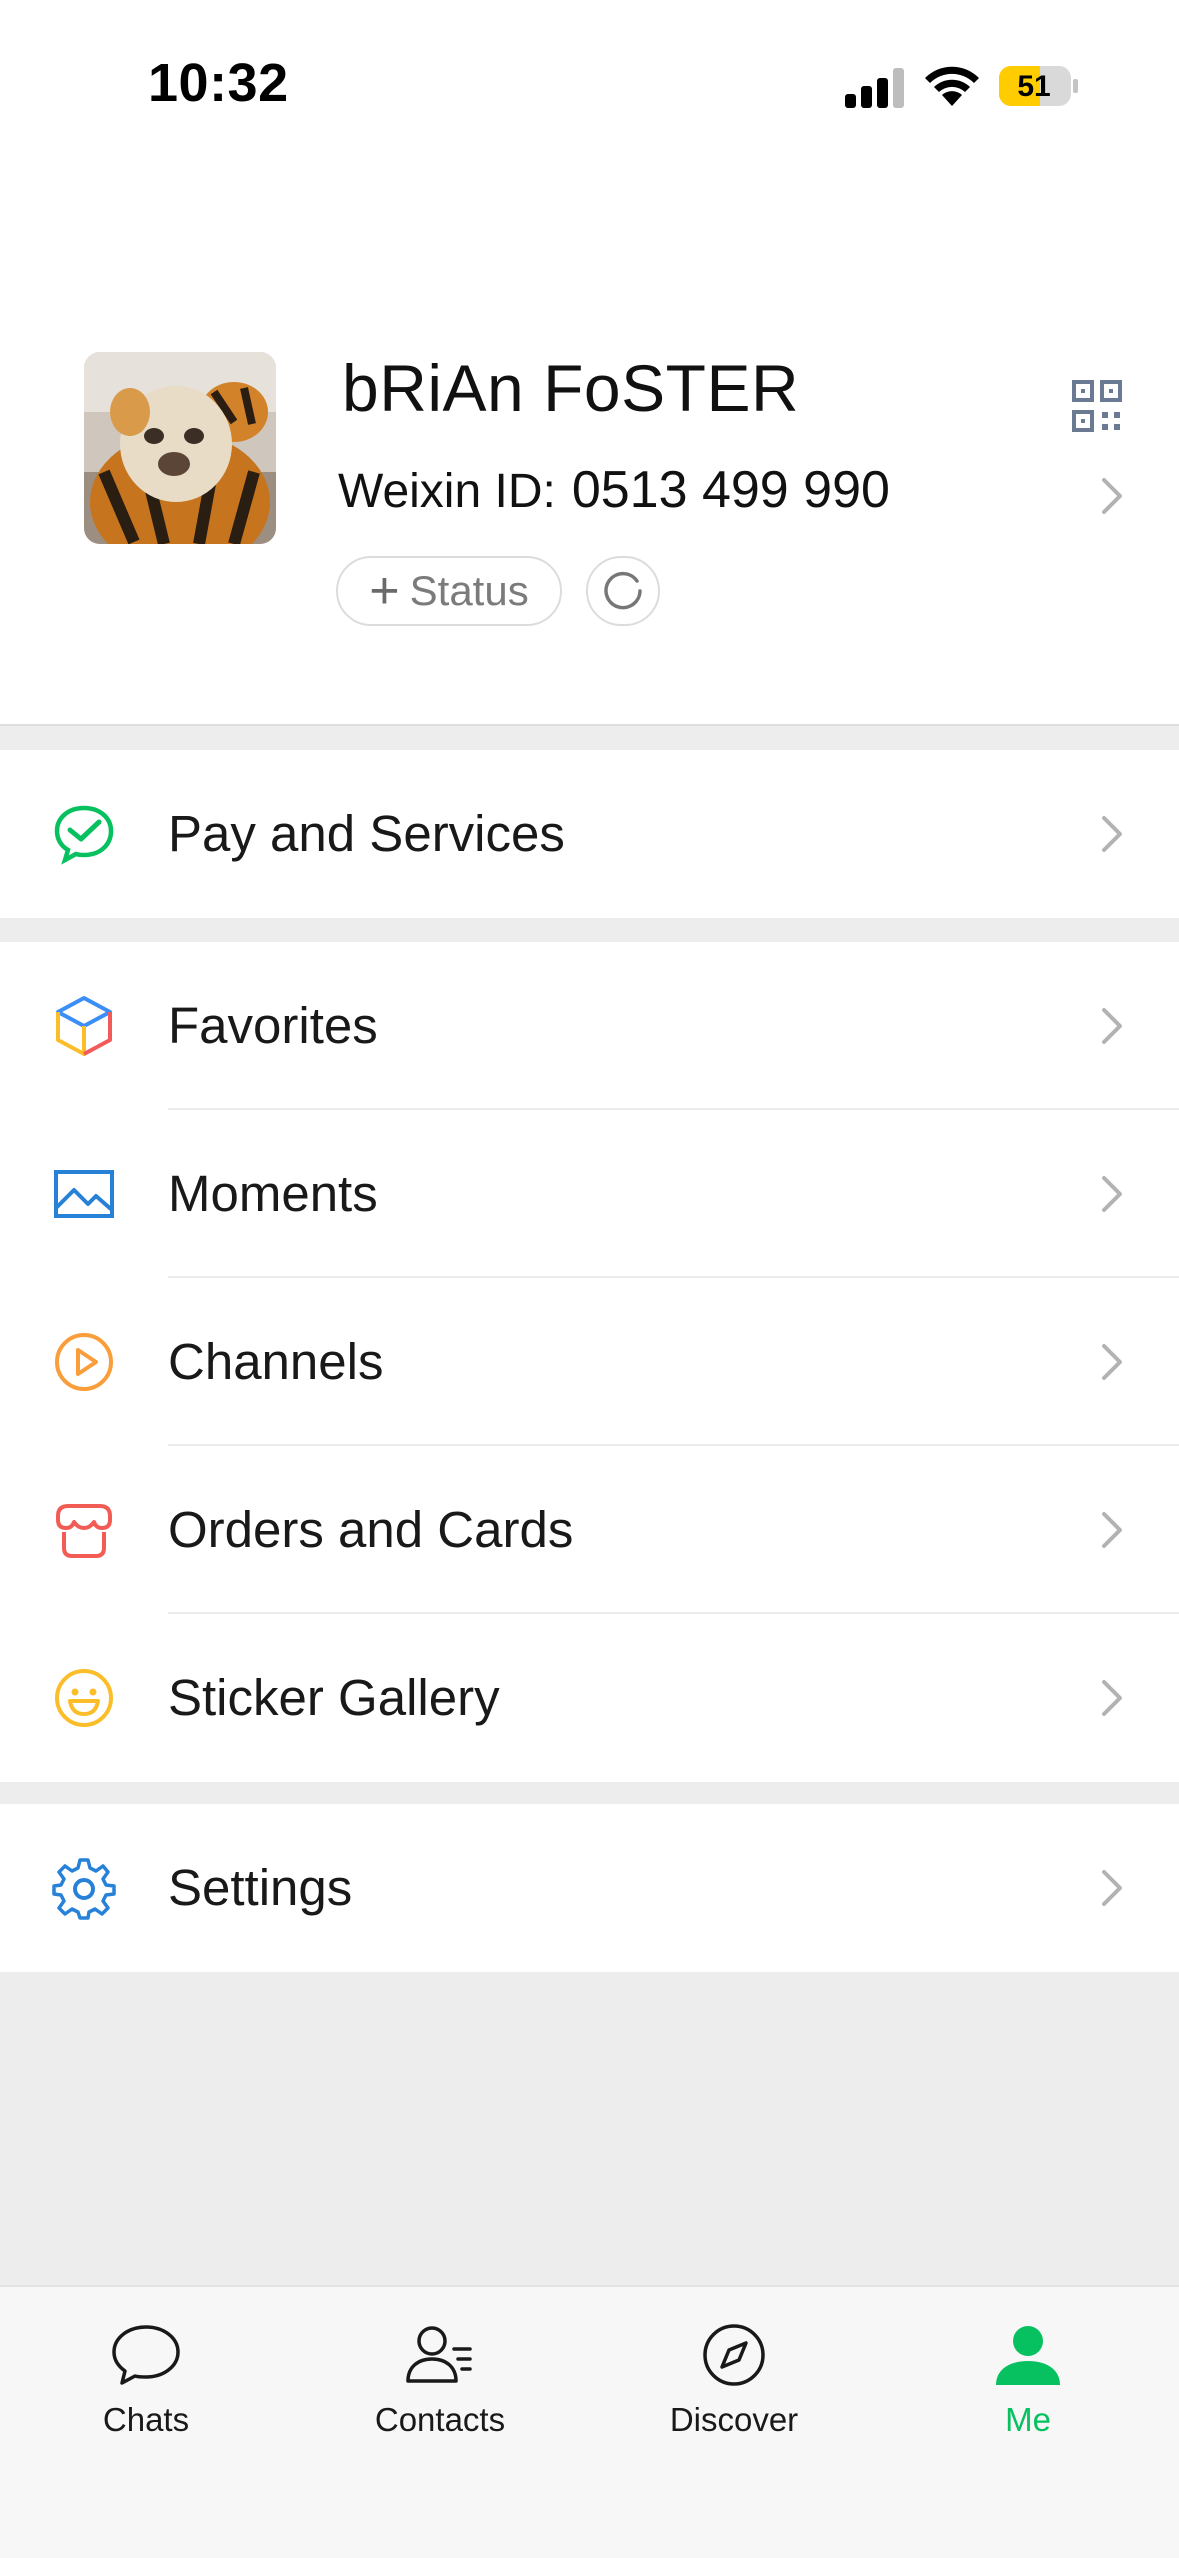 The height and width of the screenshot is (2558, 1179). I want to click on circle-refresh-icon, so click(623, 590).